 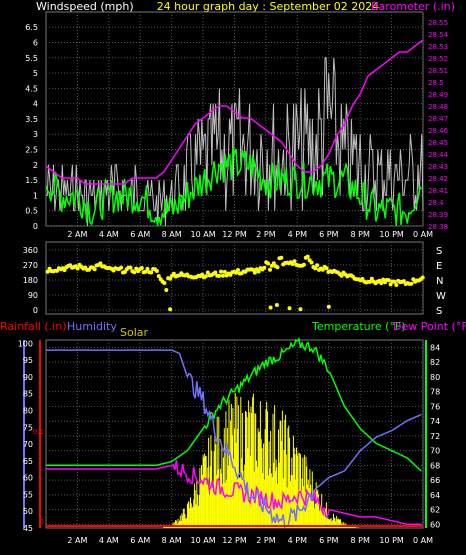 What do you see at coordinates (35, 226) in the screenshot?
I see `wind-y-tick-label: 0` at bounding box center [35, 226].